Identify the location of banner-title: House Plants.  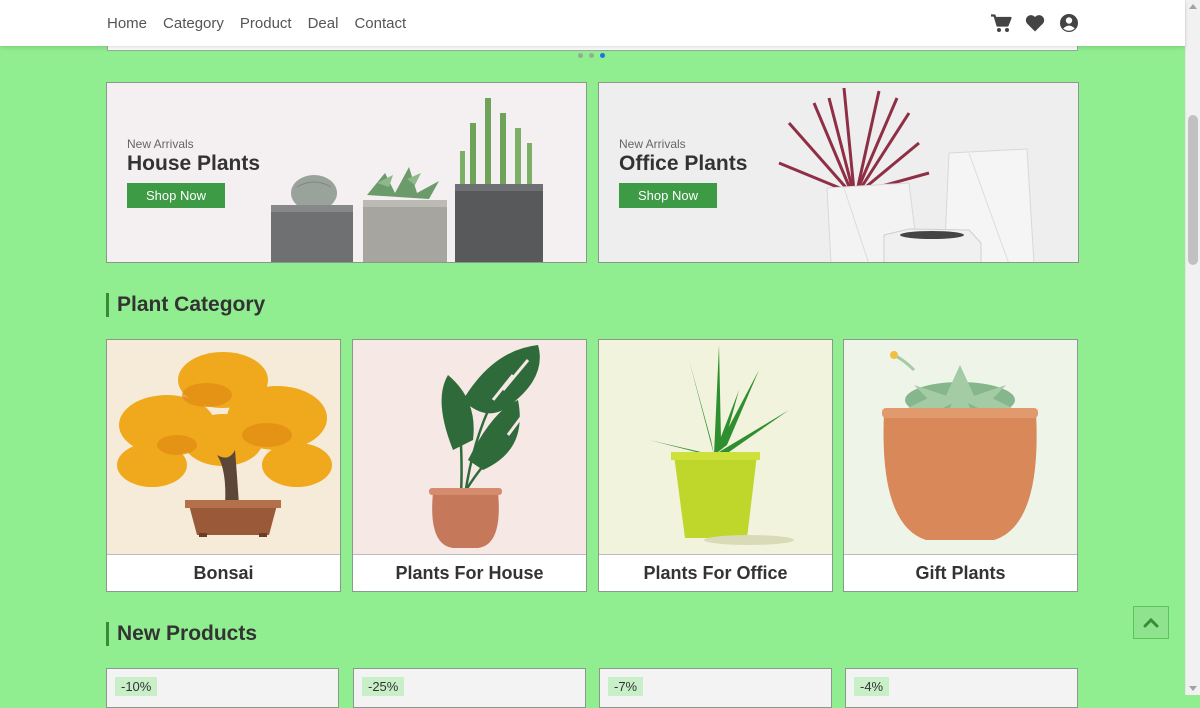
(194, 163).